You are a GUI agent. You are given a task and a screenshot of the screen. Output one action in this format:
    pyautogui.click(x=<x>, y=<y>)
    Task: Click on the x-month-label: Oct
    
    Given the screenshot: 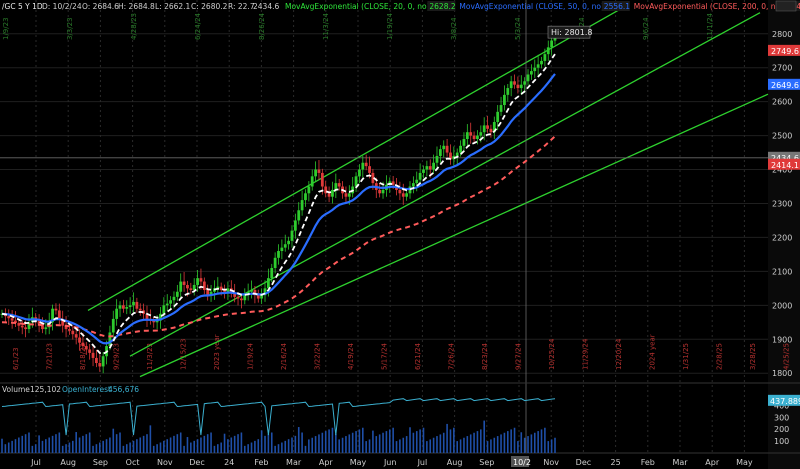 What is the action you would take?
    pyautogui.click(x=133, y=462)
    